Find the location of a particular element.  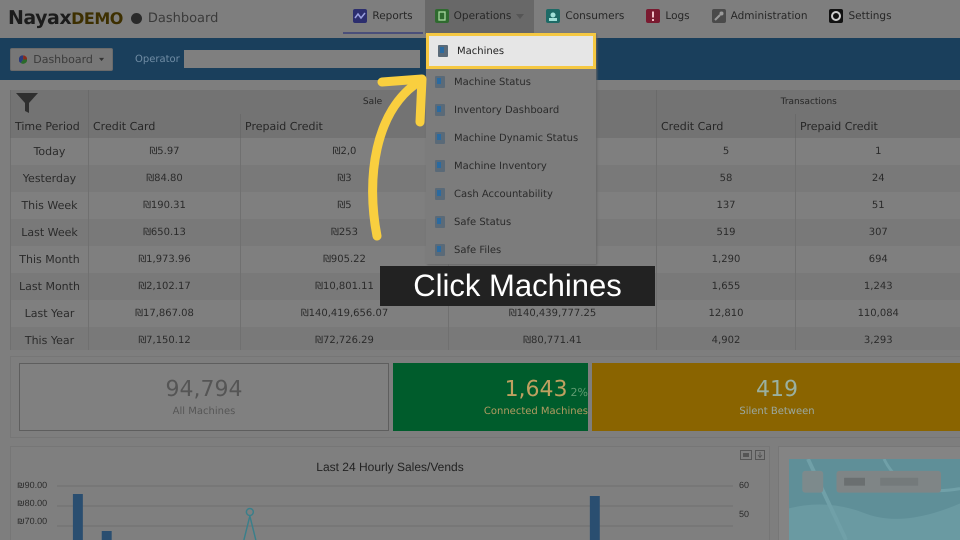

table-cell: 519 is located at coordinates (726, 232).